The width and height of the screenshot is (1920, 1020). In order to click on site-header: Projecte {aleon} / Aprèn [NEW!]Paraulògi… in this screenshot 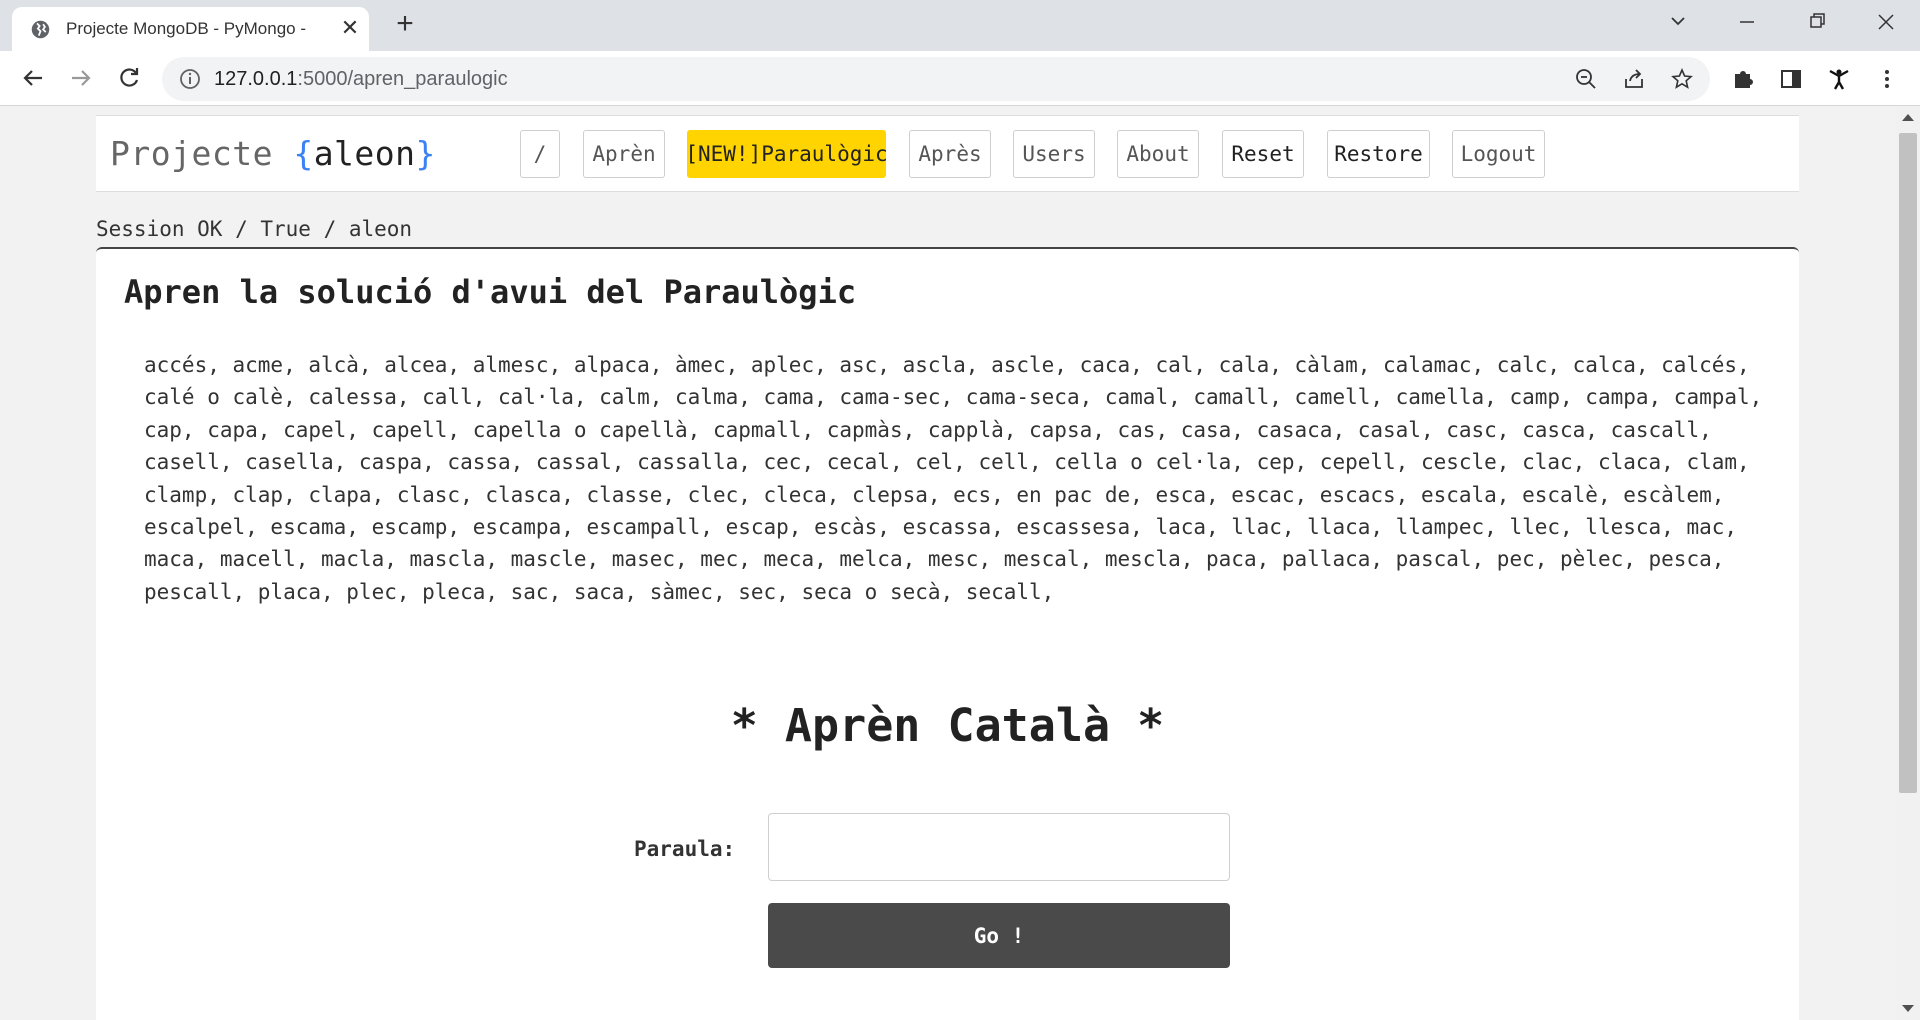, I will do `click(947, 153)`.